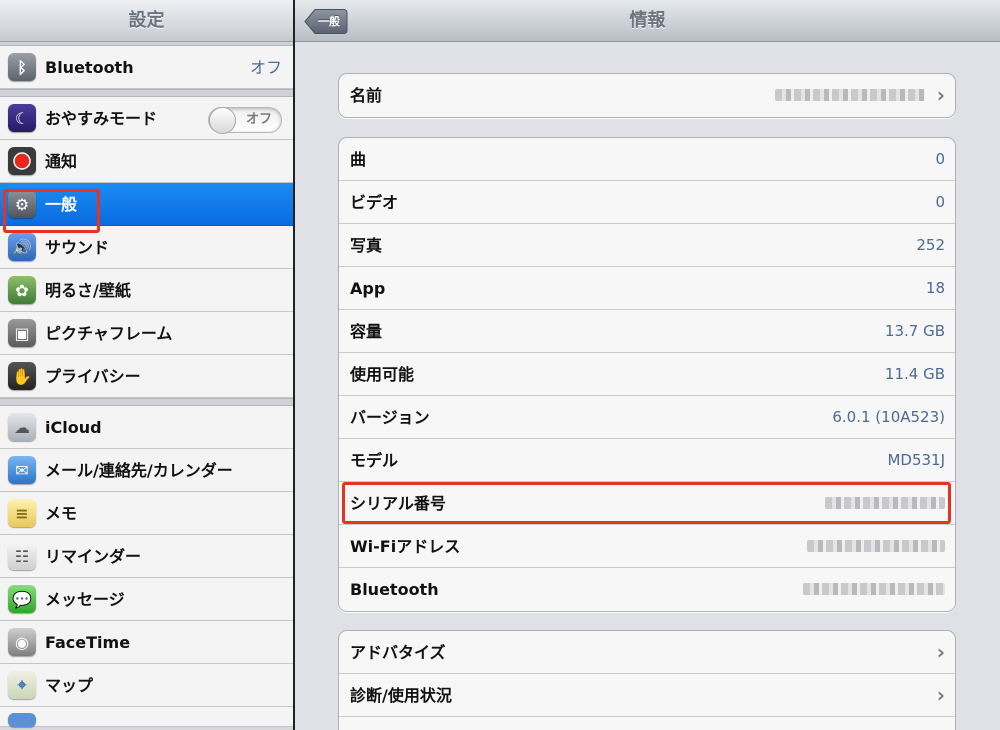 This screenshot has height=730, width=1000. What do you see at coordinates (22, 247) in the screenshot?
I see `speaker-icon: 🔊` at bounding box center [22, 247].